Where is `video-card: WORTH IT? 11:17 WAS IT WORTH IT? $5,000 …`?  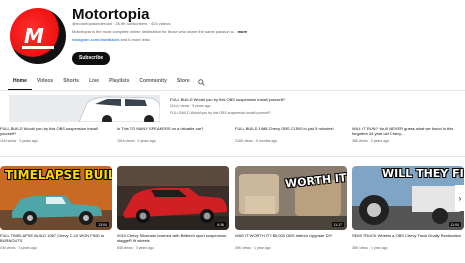 video-card: WORTH IT? 11:17 WAS IT WORTH IT? $5,000 … is located at coordinates (291, 208).